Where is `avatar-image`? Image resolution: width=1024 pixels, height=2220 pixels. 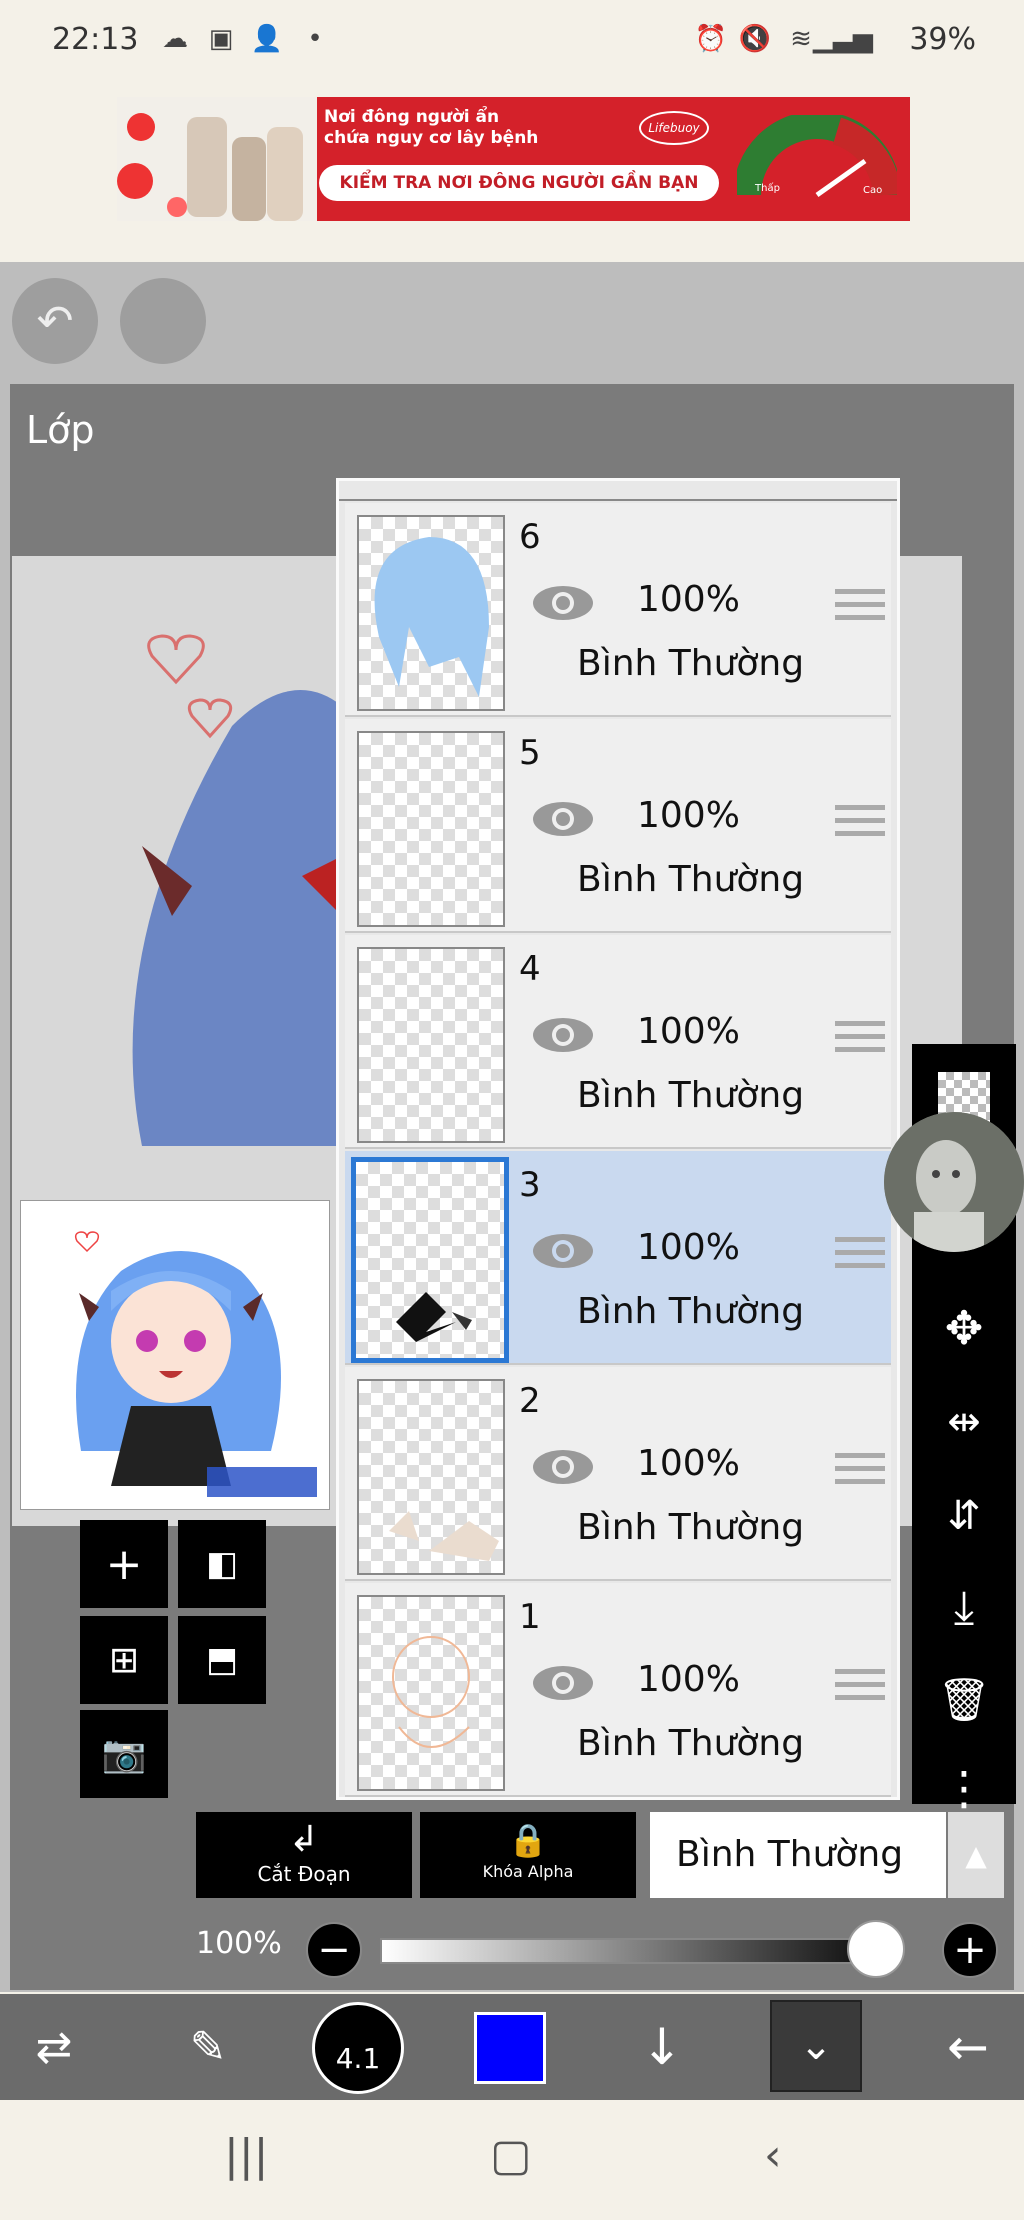 avatar-image is located at coordinates (954, 1182).